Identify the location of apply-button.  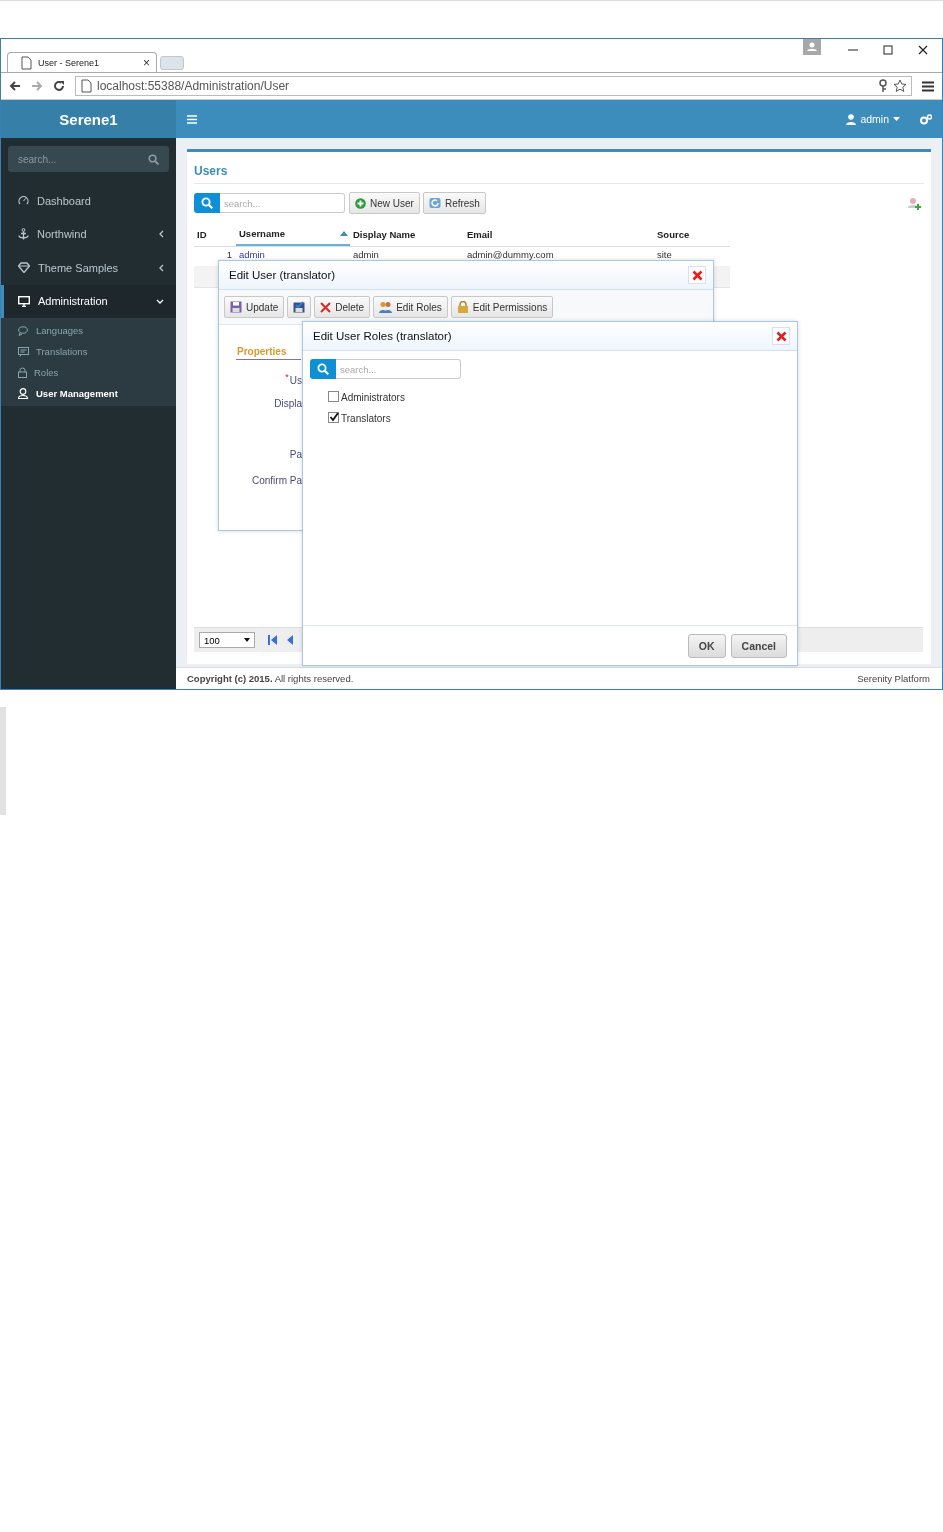
(299, 307).